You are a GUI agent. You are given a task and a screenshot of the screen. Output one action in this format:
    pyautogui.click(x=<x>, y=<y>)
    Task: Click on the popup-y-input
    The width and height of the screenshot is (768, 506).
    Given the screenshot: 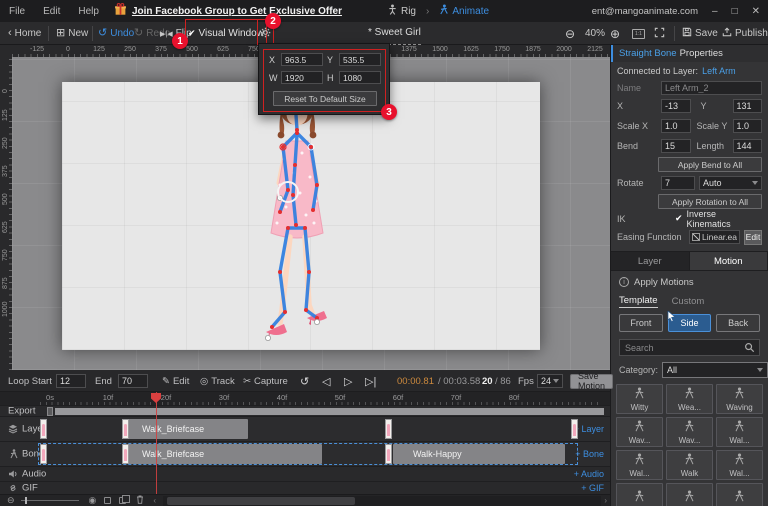 What is the action you would take?
    pyautogui.click(x=360, y=59)
    